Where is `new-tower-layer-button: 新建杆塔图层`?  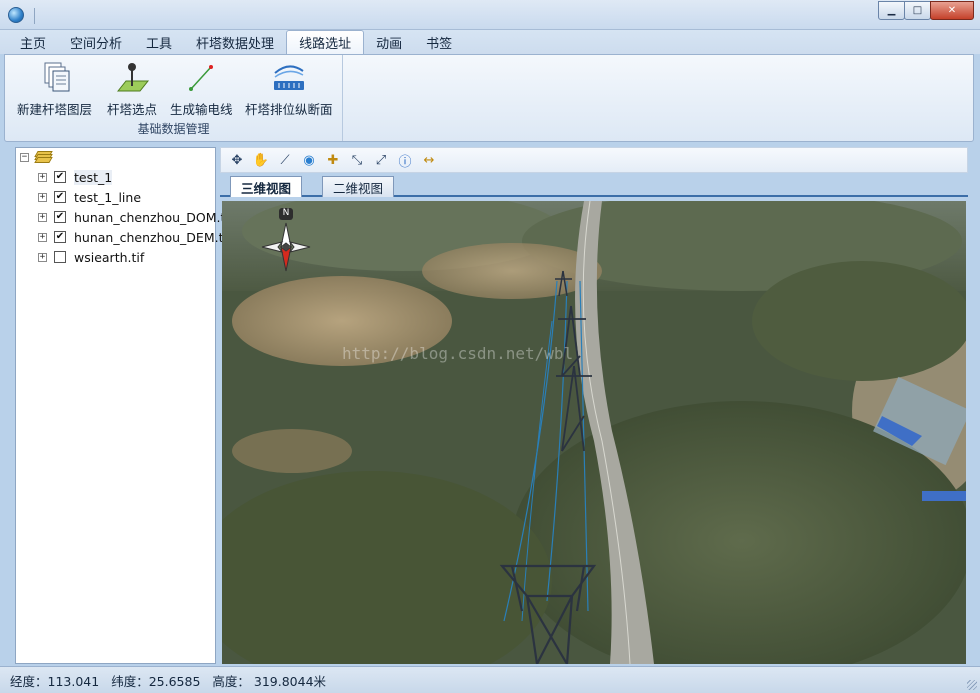 new-tower-layer-button: 新建杆塔图层 is located at coordinates (54, 88).